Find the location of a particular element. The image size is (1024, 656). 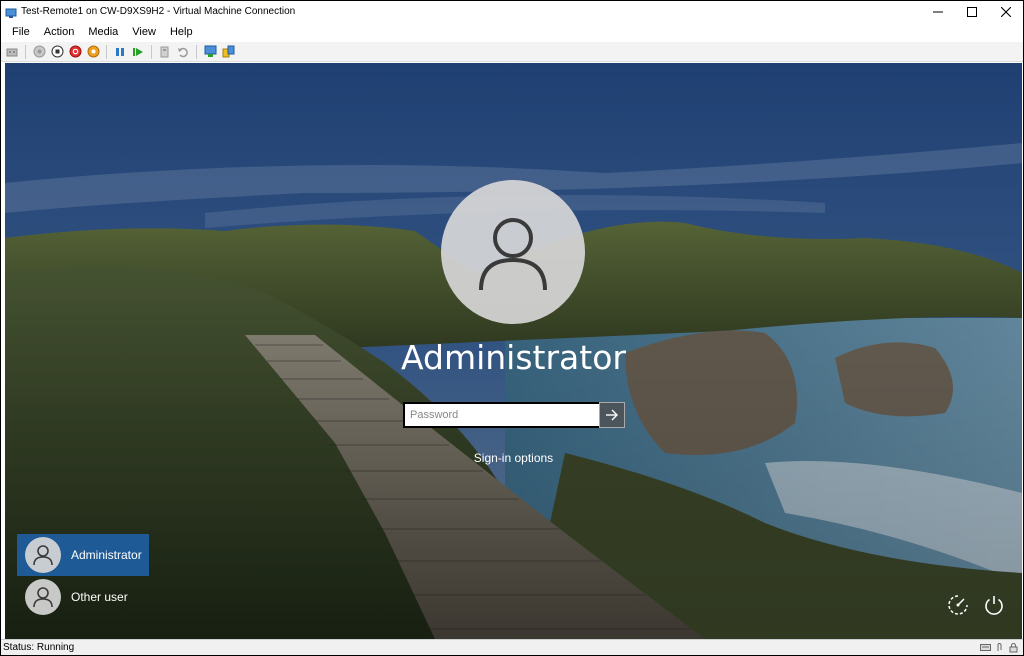

enhanced-session-icon is located at coordinates (210, 52).